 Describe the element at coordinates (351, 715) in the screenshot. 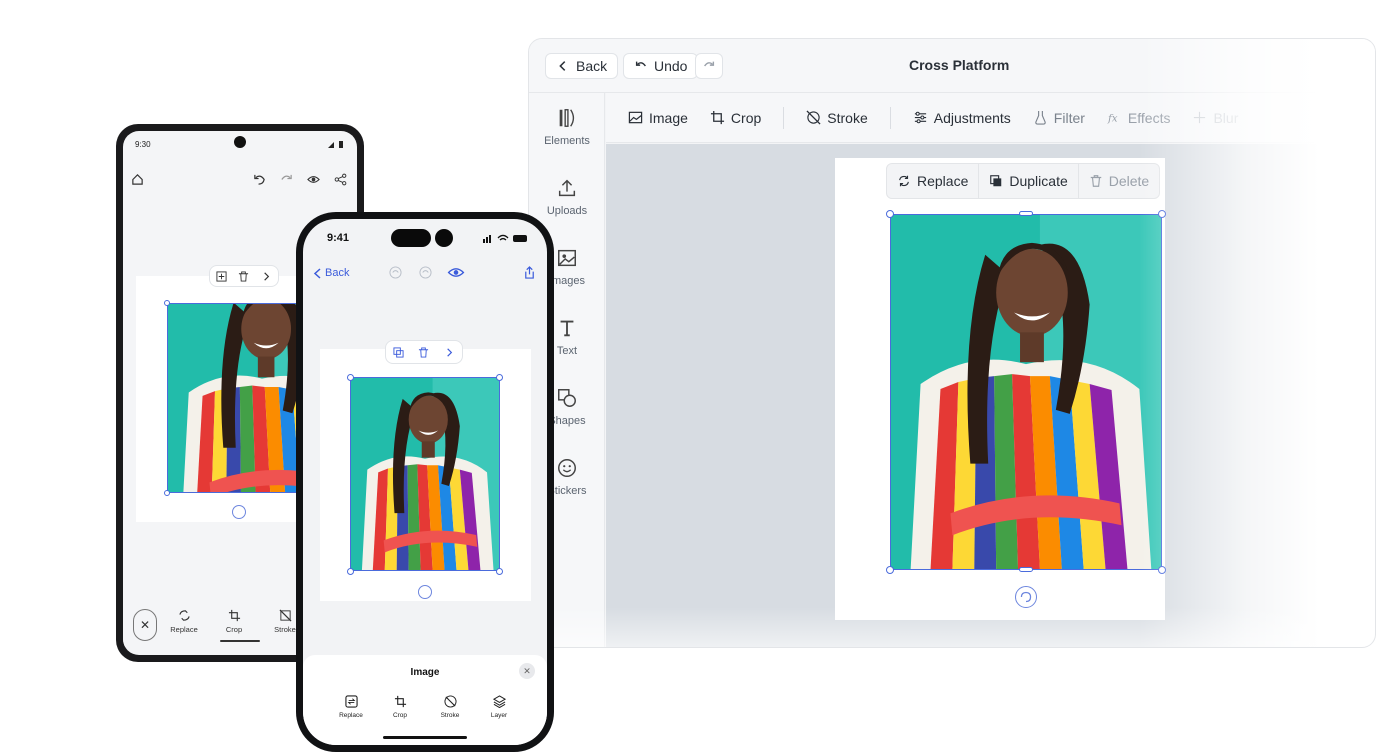

I see `tool-label: Replace` at that location.